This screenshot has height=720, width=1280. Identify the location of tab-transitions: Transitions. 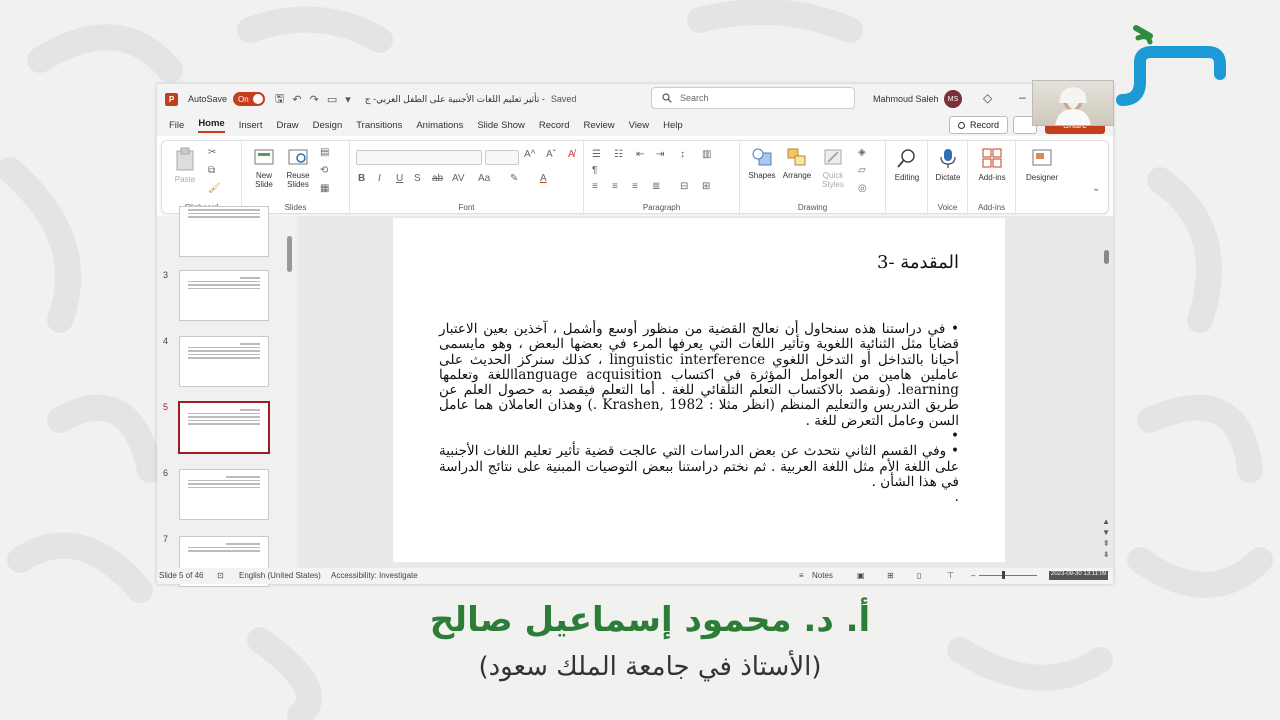
(379, 125).